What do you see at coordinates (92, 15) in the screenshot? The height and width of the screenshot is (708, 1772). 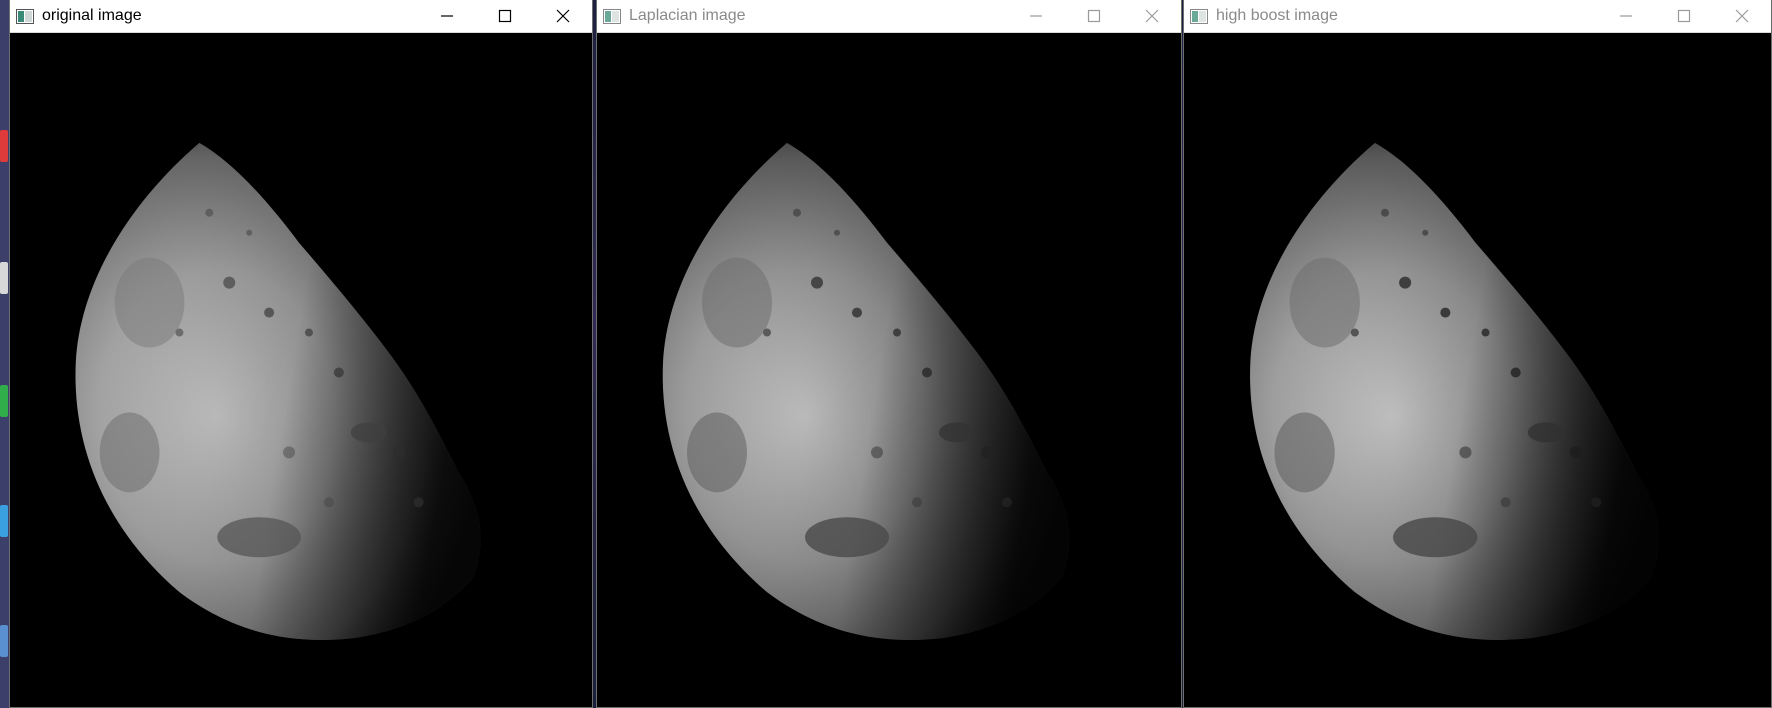 I see `window-title: original image` at bounding box center [92, 15].